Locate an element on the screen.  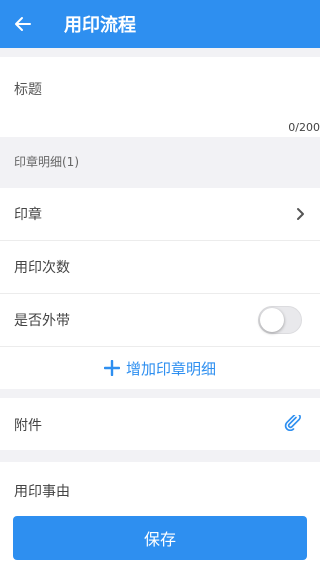
seal-select-row: 印章 is located at coordinates (160, 214).